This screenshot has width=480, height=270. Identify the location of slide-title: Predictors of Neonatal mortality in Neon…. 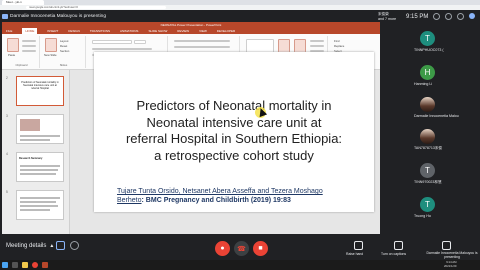
(234, 131).